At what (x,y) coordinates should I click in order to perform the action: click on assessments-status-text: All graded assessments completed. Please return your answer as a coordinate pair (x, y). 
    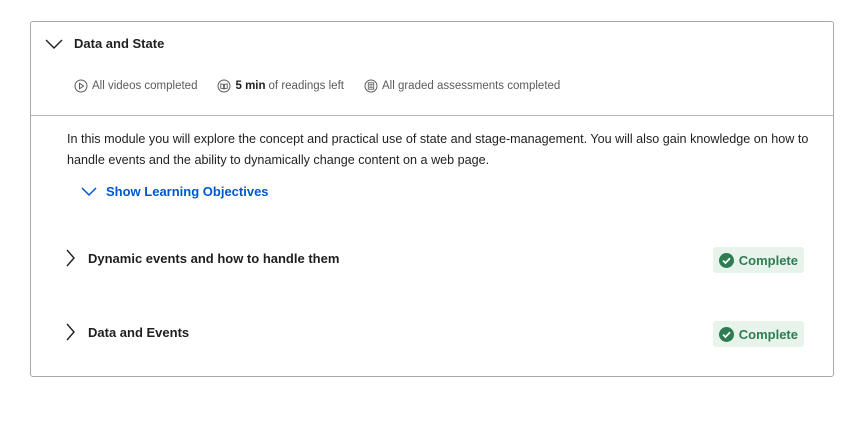
    Looking at the image, I should click on (471, 86).